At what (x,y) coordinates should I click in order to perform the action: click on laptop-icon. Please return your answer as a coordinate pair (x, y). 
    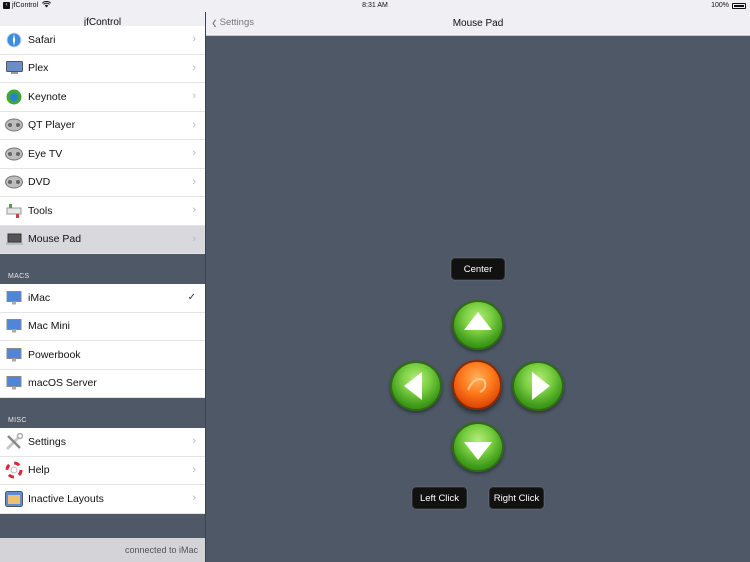
    Looking at the image, I should click on (14, 239).